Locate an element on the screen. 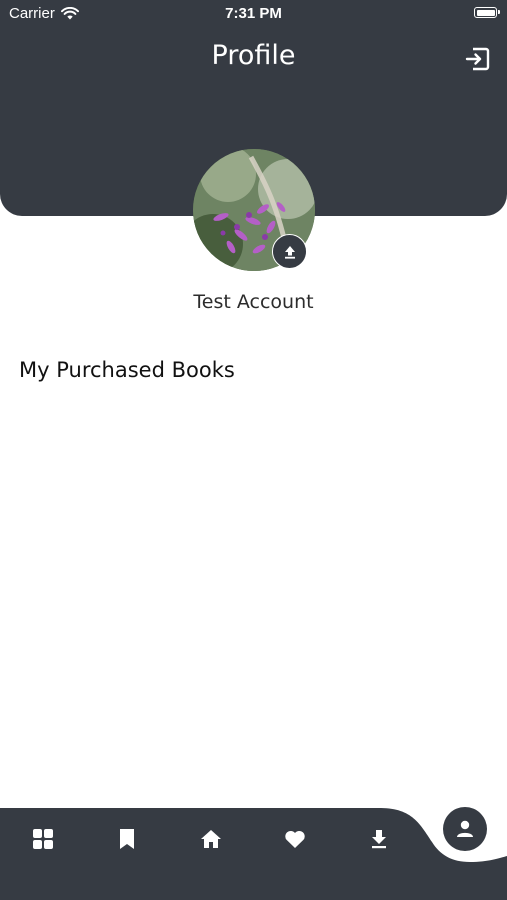 This screenshot has width=507, height=900. person-icon is located at coordinates (465, 828).